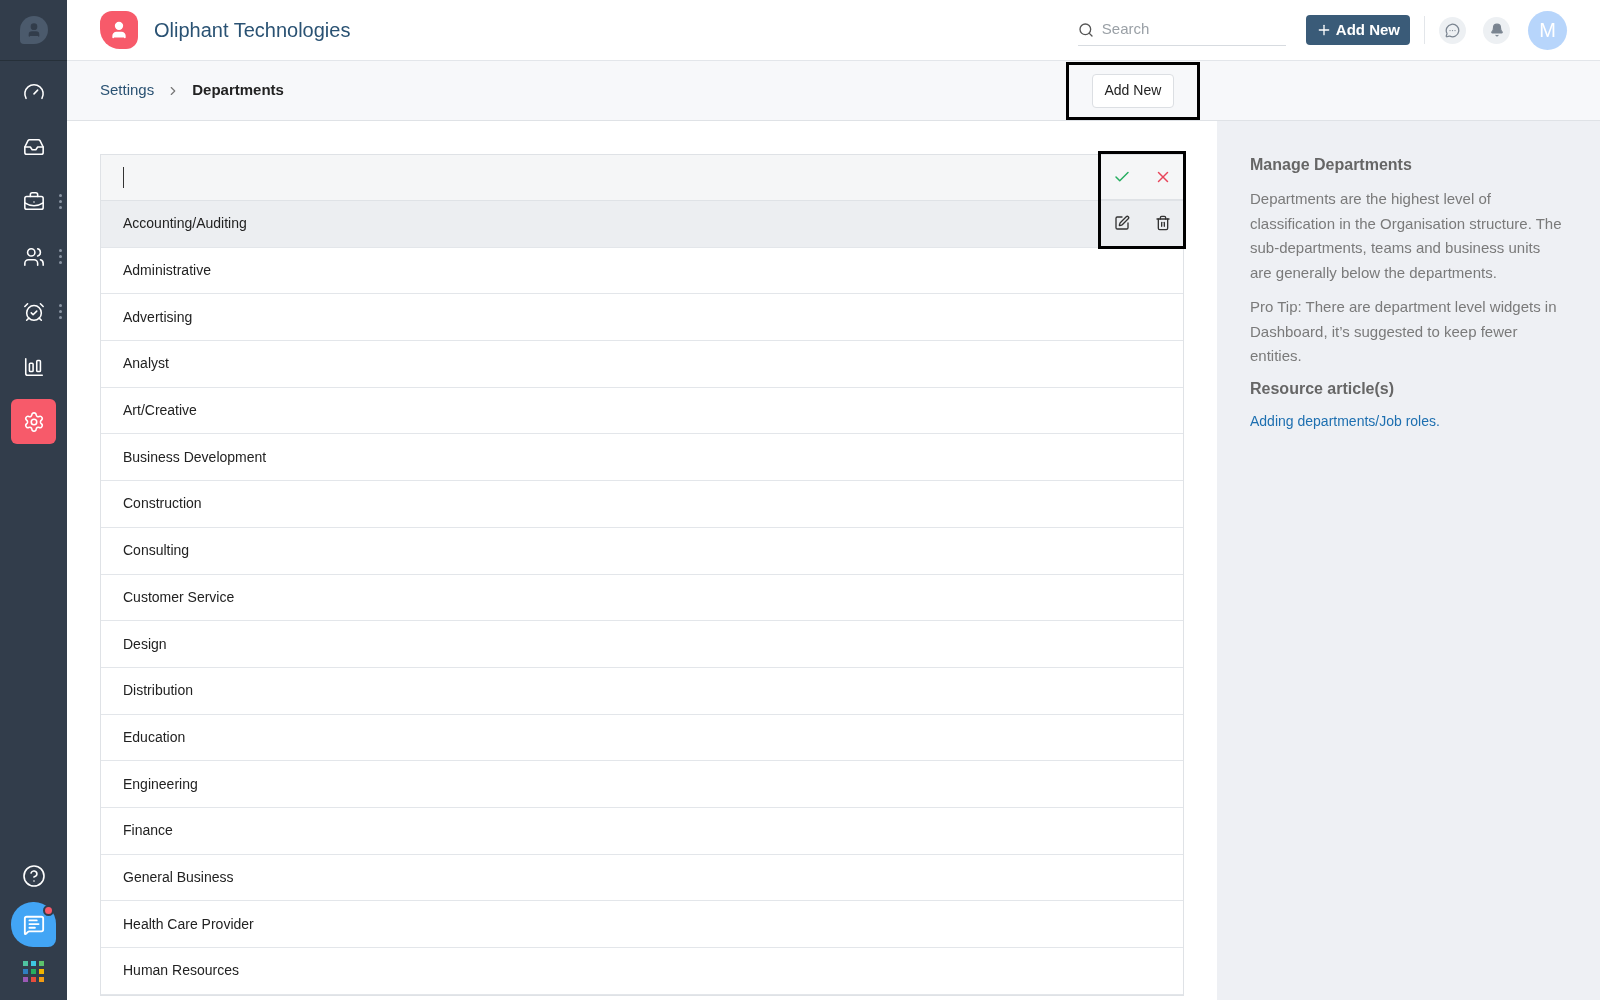 This screenshot has height=1000, width=1600. Describe the element at coordinates (252, 30) in the screenshot. I see `company-name: Oliphant Technologies` at that location.